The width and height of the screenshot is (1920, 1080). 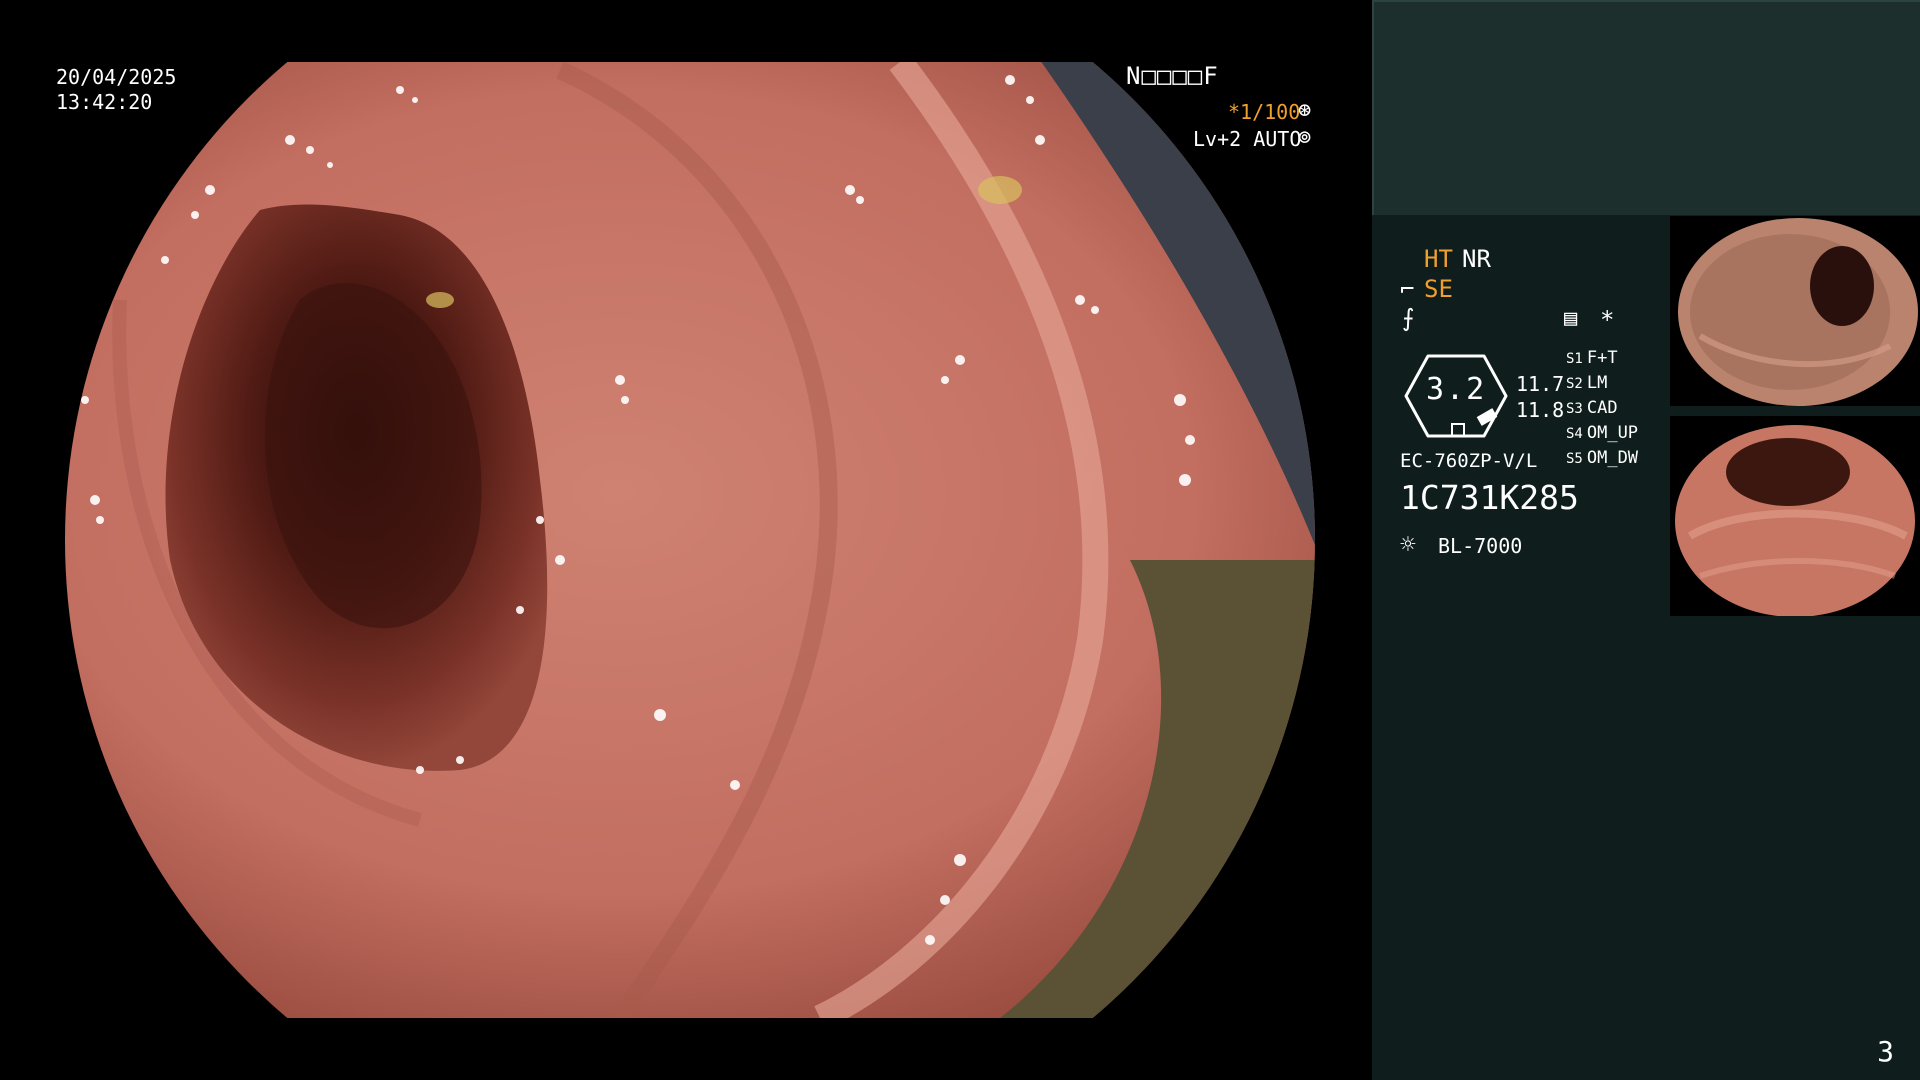 What do you see at coordinates (116, 77) in the screenshot?
I see `exam-date: 20/04/2025` at bounding box center [116, 77].